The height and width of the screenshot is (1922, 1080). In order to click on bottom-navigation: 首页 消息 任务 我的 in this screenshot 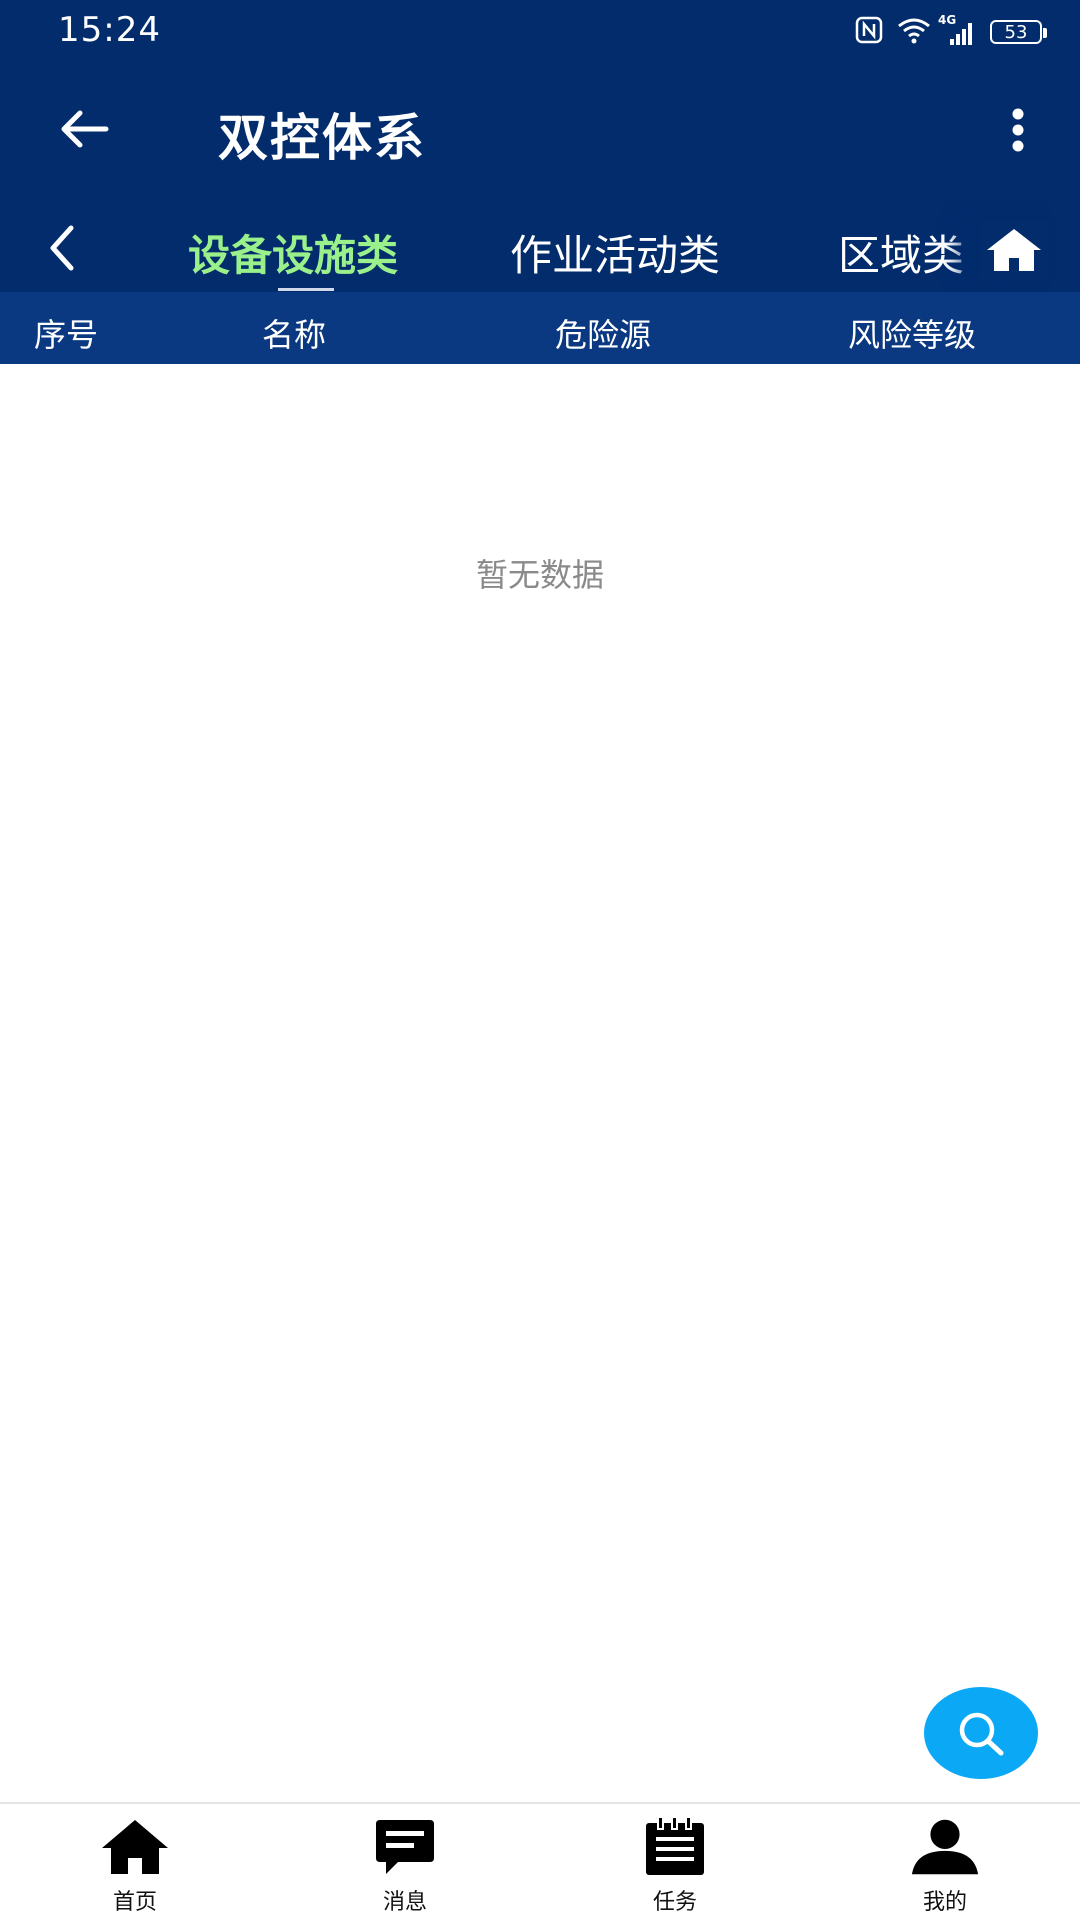, I will do `click(540, 1862)`.